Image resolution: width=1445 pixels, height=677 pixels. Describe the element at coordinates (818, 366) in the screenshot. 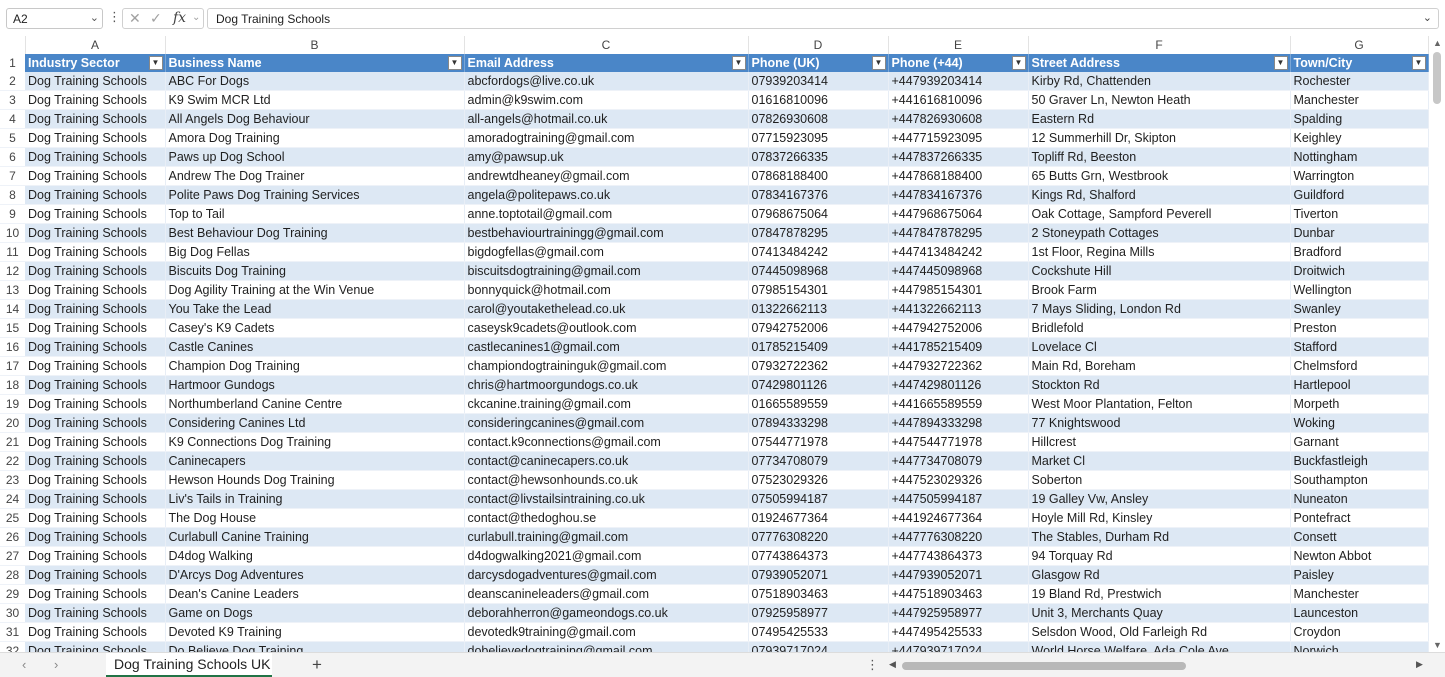

I see `cell: 07932722362` at that location.